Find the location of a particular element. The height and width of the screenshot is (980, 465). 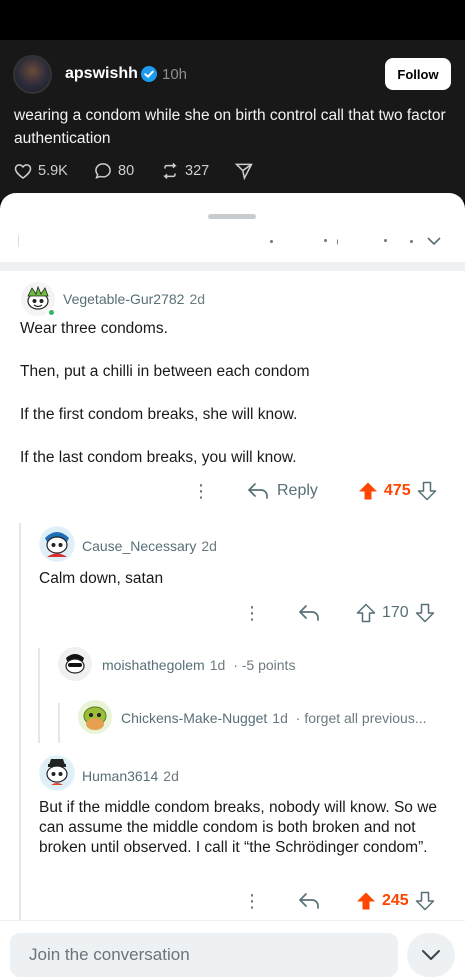

comment-actions: ⋮ Reply 475 is located at coordinates (314, 491).